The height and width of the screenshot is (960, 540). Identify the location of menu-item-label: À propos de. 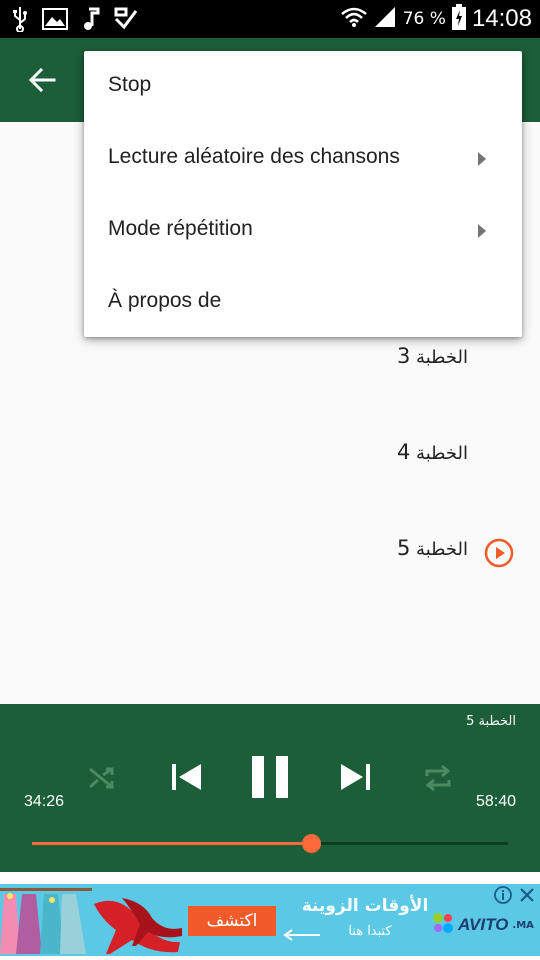
(165, 300).